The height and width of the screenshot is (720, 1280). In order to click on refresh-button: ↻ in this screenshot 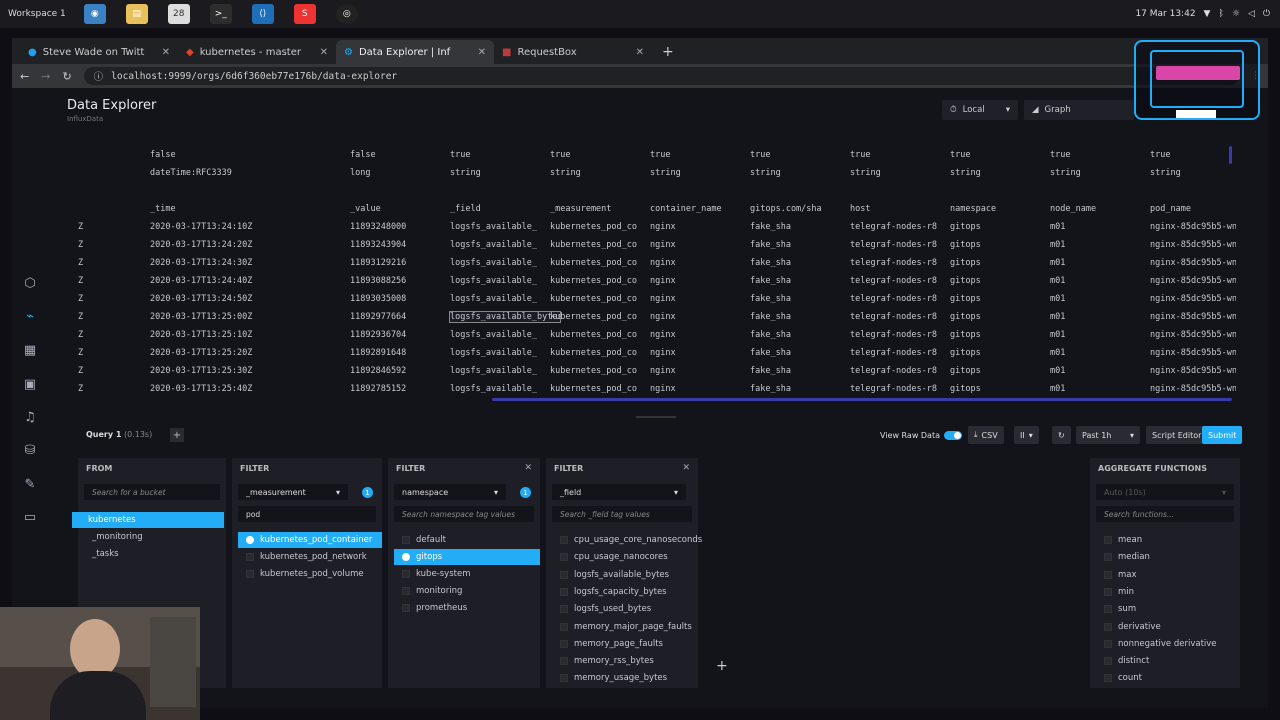, I will do `click(1061, 435)`.